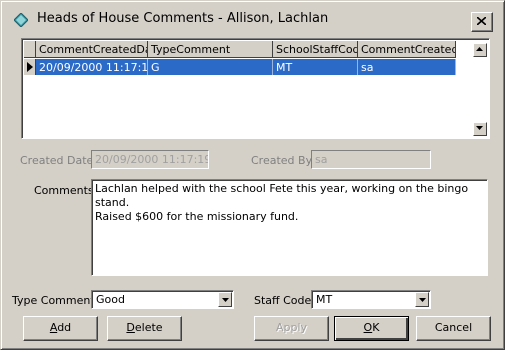 The height and width of the screenshot is (350, 505). I want to click on apply-button-label: Apply, so click(291, 327).